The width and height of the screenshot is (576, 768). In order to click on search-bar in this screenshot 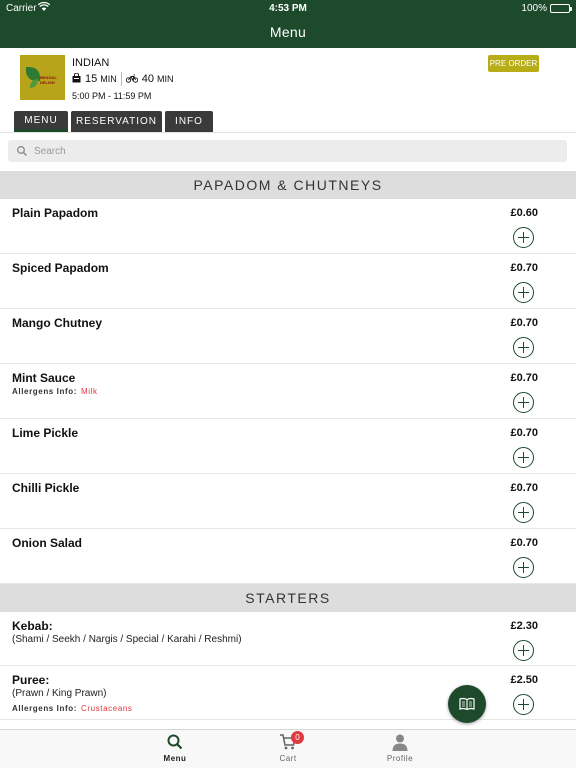, I will do `click(287, 151)`.